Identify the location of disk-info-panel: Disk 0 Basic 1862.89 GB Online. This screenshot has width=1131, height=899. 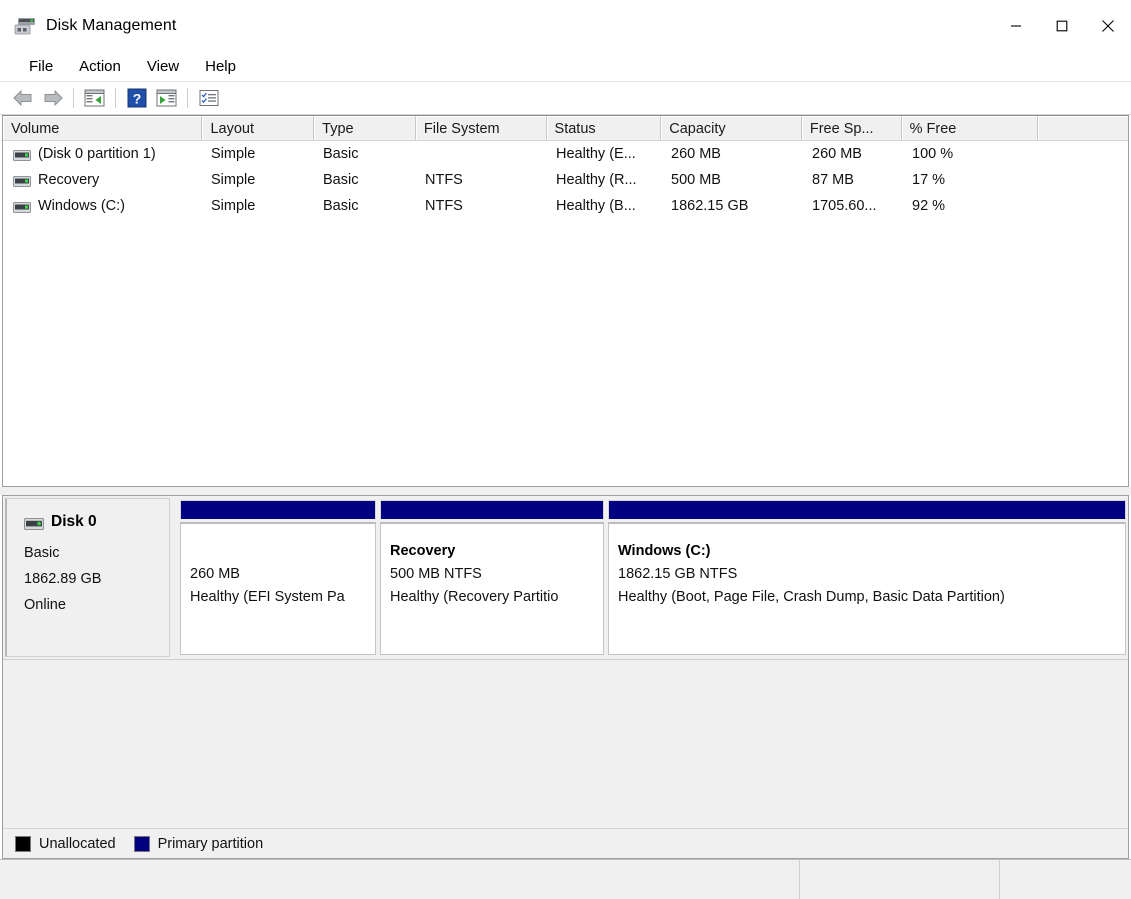
(87, 577).